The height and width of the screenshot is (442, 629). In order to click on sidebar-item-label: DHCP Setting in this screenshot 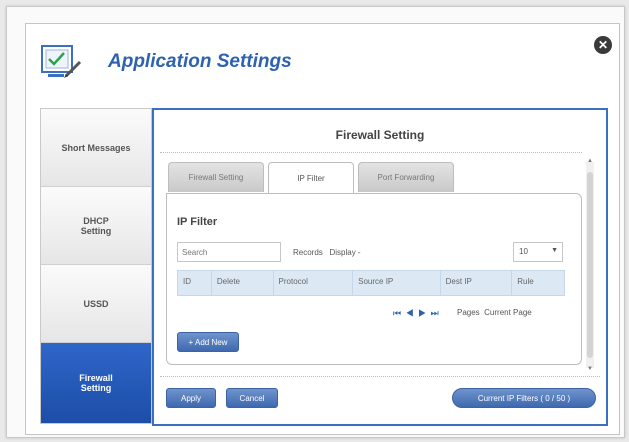, I will do `click(96, 225)`.